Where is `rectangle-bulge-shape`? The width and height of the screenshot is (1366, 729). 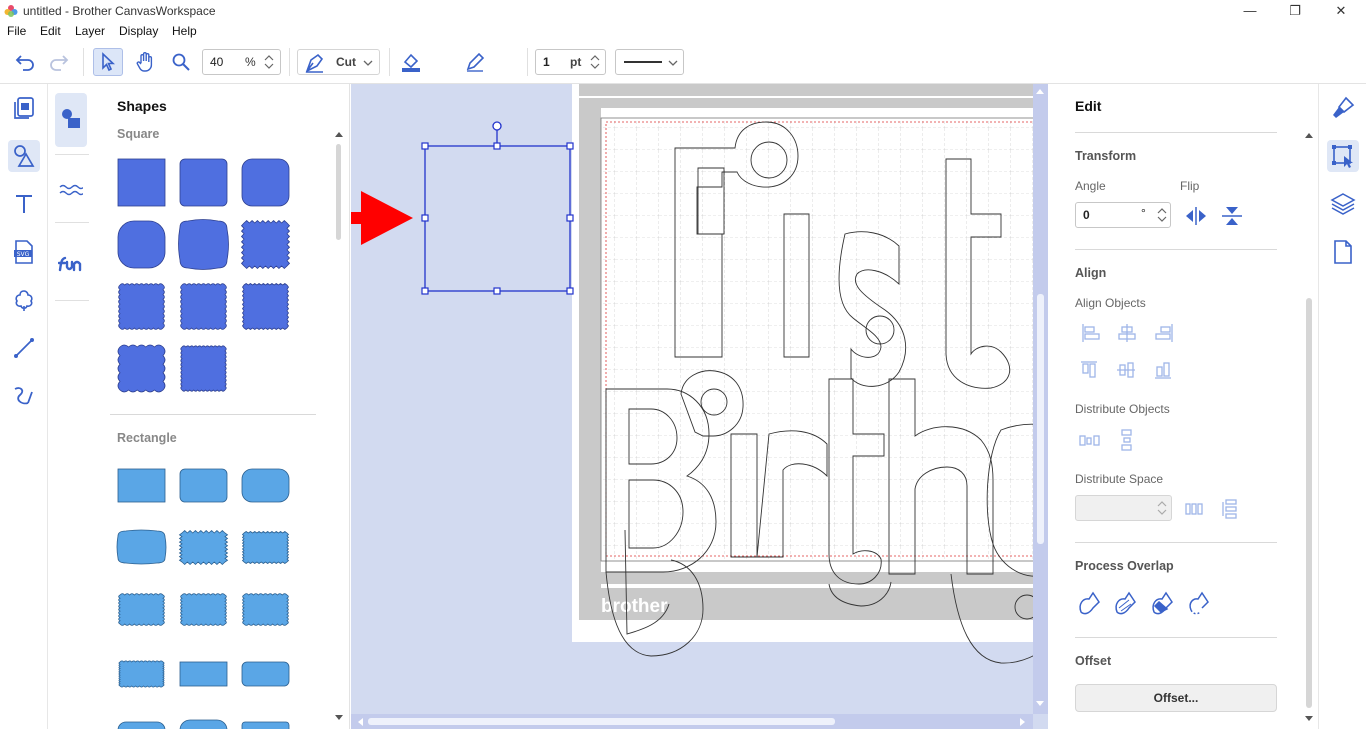 rectangle-bulge-shape is located at coordinates (141, 547).